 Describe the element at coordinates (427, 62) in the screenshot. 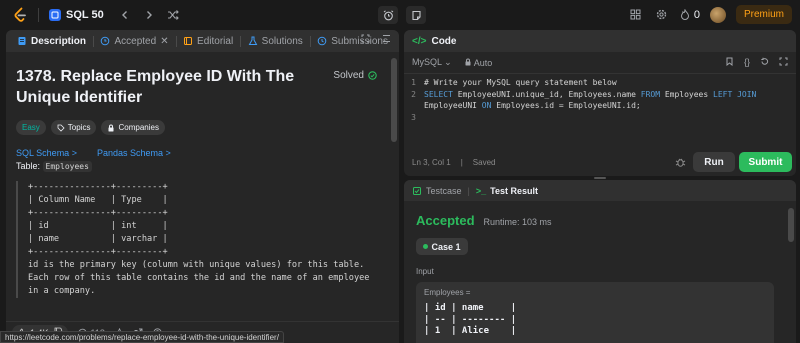

I see `language-label: MySQL` at that location.